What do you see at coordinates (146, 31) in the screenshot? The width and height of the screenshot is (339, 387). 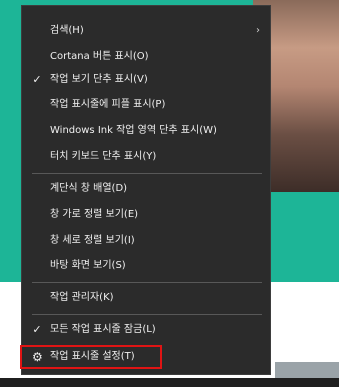 I see `menu-item-search: 검색(H) ›` at bounding box center [146, 31].